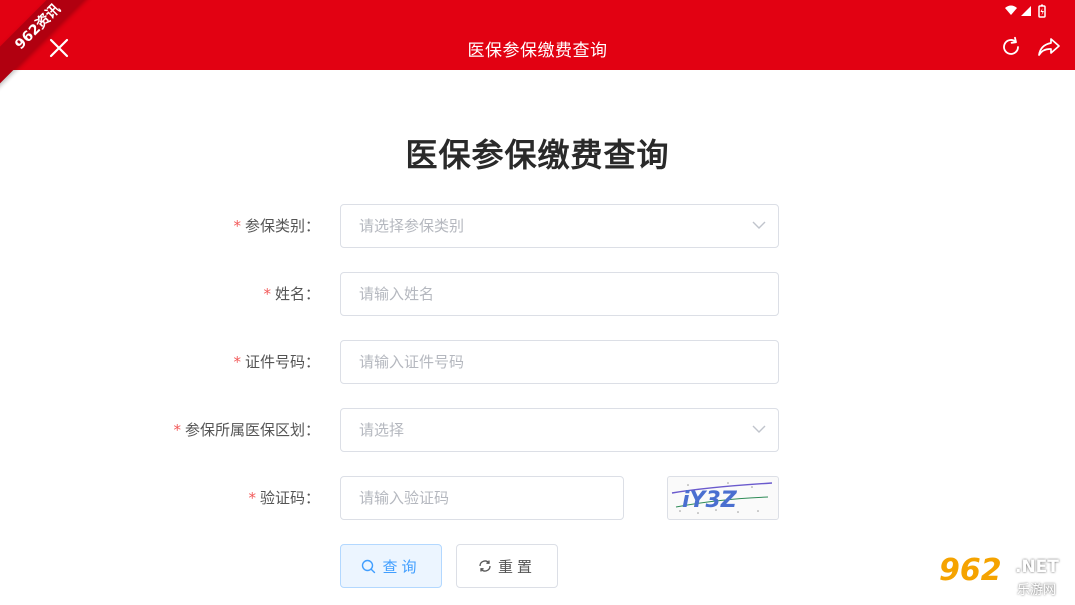 The width and height of the screenshot is (1075, 605). Describe the element at coordinates (710, 500) in the screenshot. I see `captcha-text: iY3Z` at that location.